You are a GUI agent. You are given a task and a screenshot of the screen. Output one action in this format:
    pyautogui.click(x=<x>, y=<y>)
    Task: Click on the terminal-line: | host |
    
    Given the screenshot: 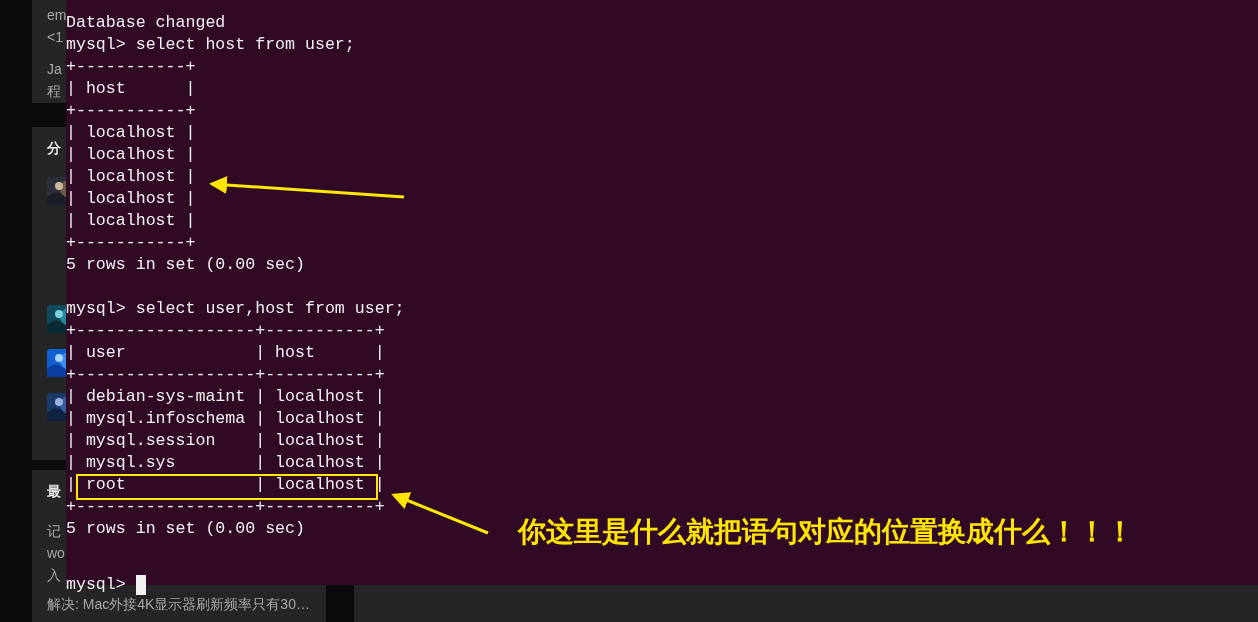 What is the action you would take?
    pyautogui.click(x=131, y=88)
    